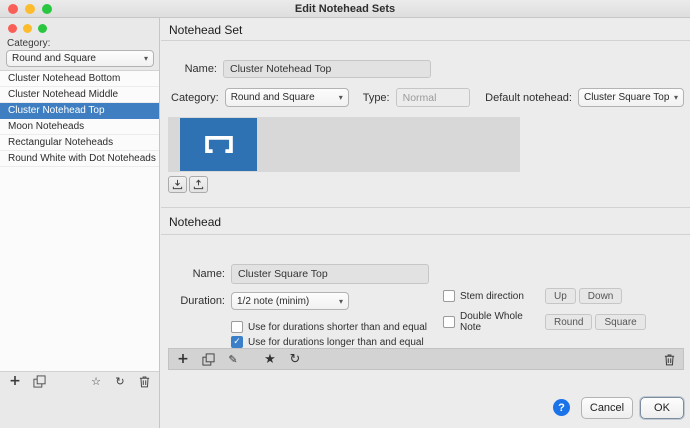 The image size is (690, 428). I want to click on list-item-label: Round White with Dot Noteheads, so click(82, 158).